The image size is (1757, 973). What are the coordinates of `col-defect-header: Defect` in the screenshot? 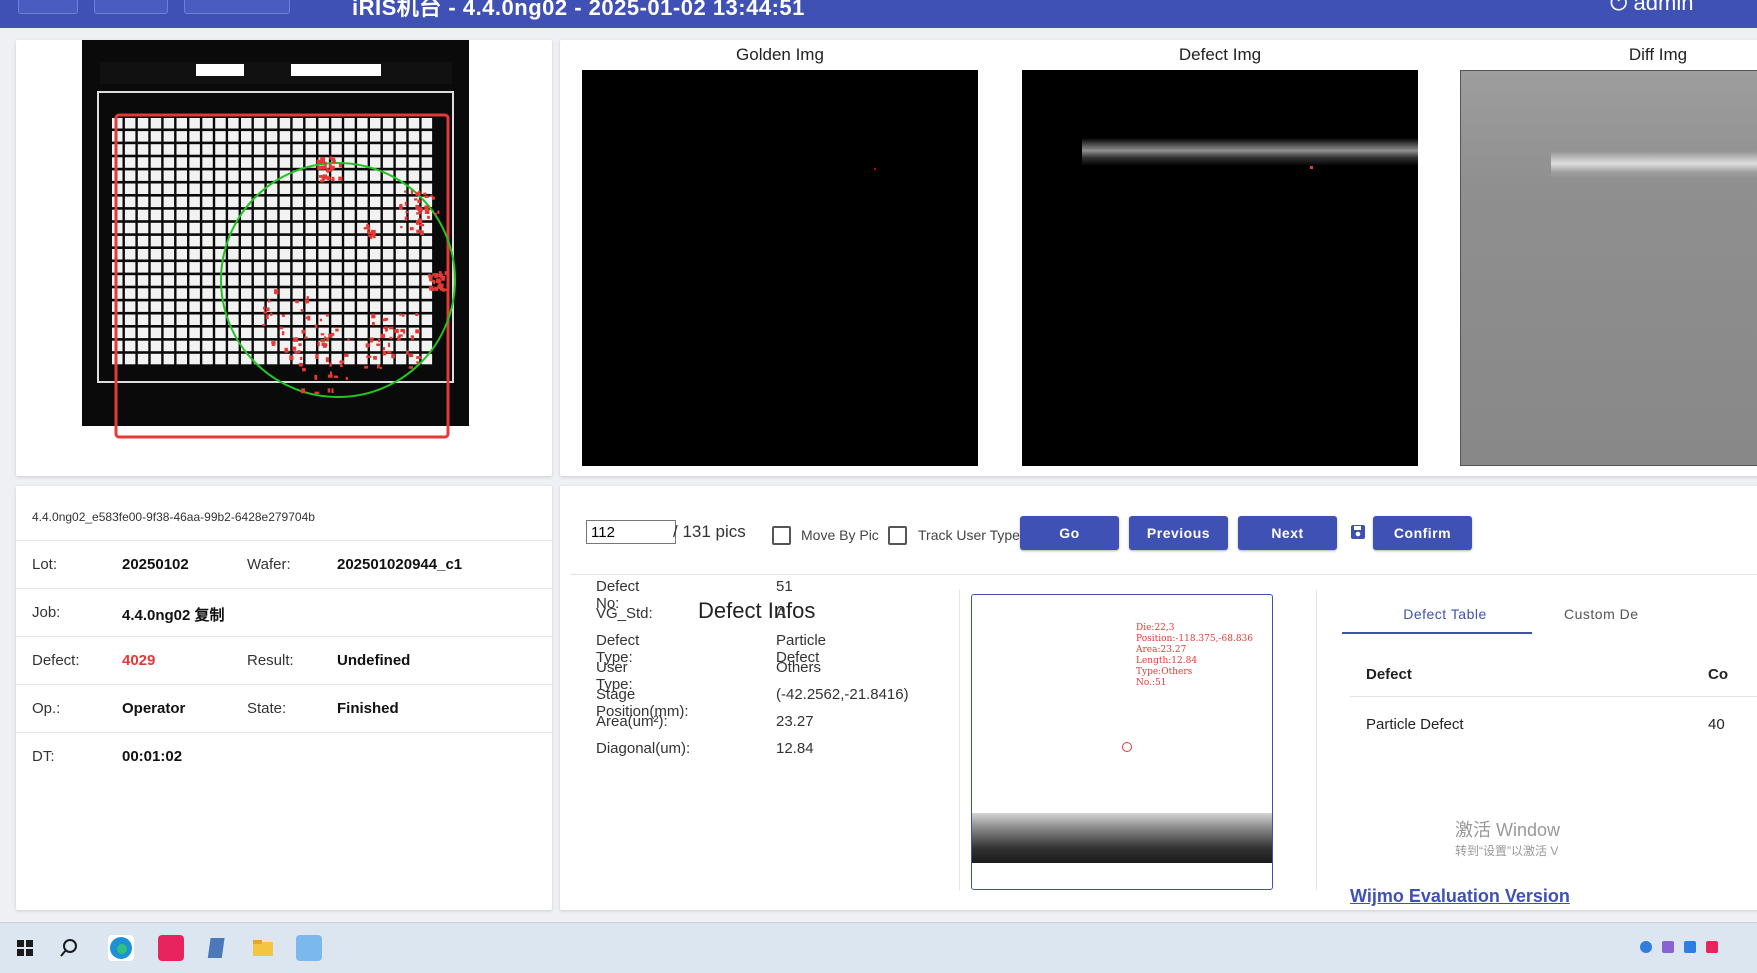 It's located at (1389, 674).